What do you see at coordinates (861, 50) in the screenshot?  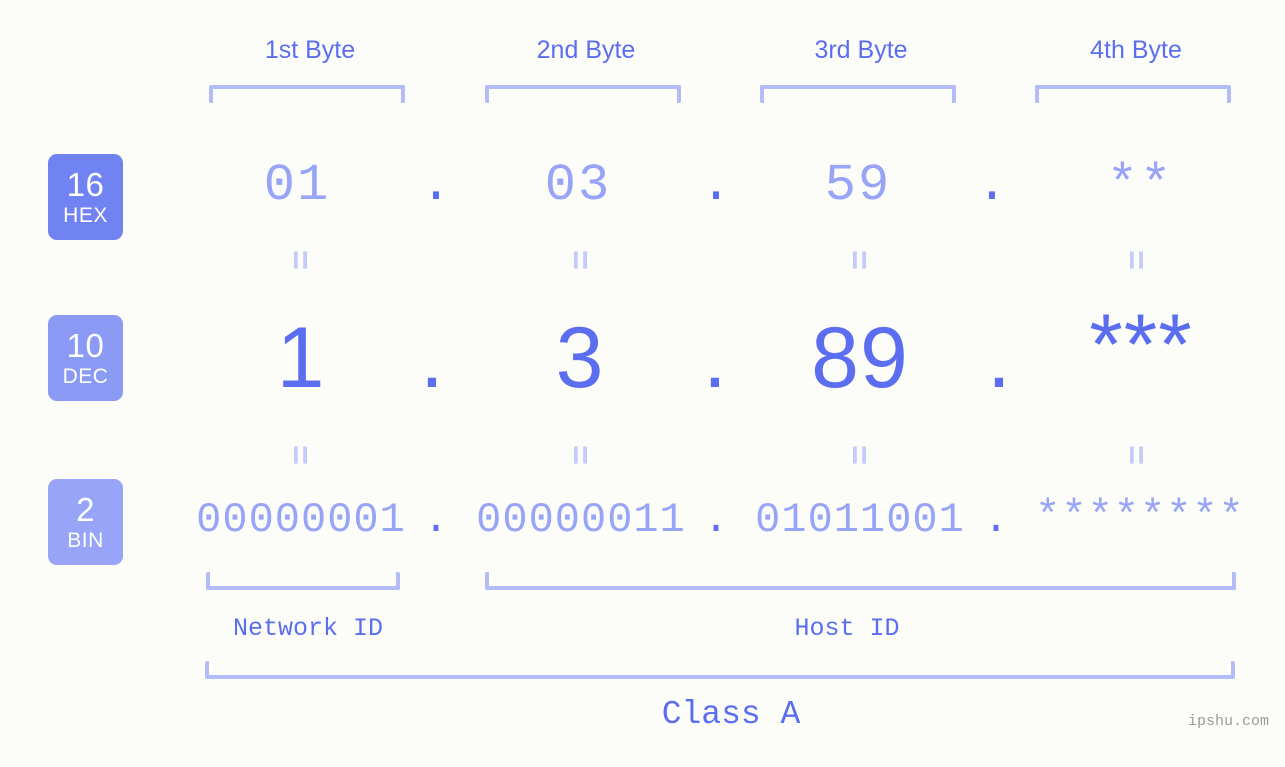 I see `byte-header-label-3: 3rd Byte` at bounding box center [861, 50].